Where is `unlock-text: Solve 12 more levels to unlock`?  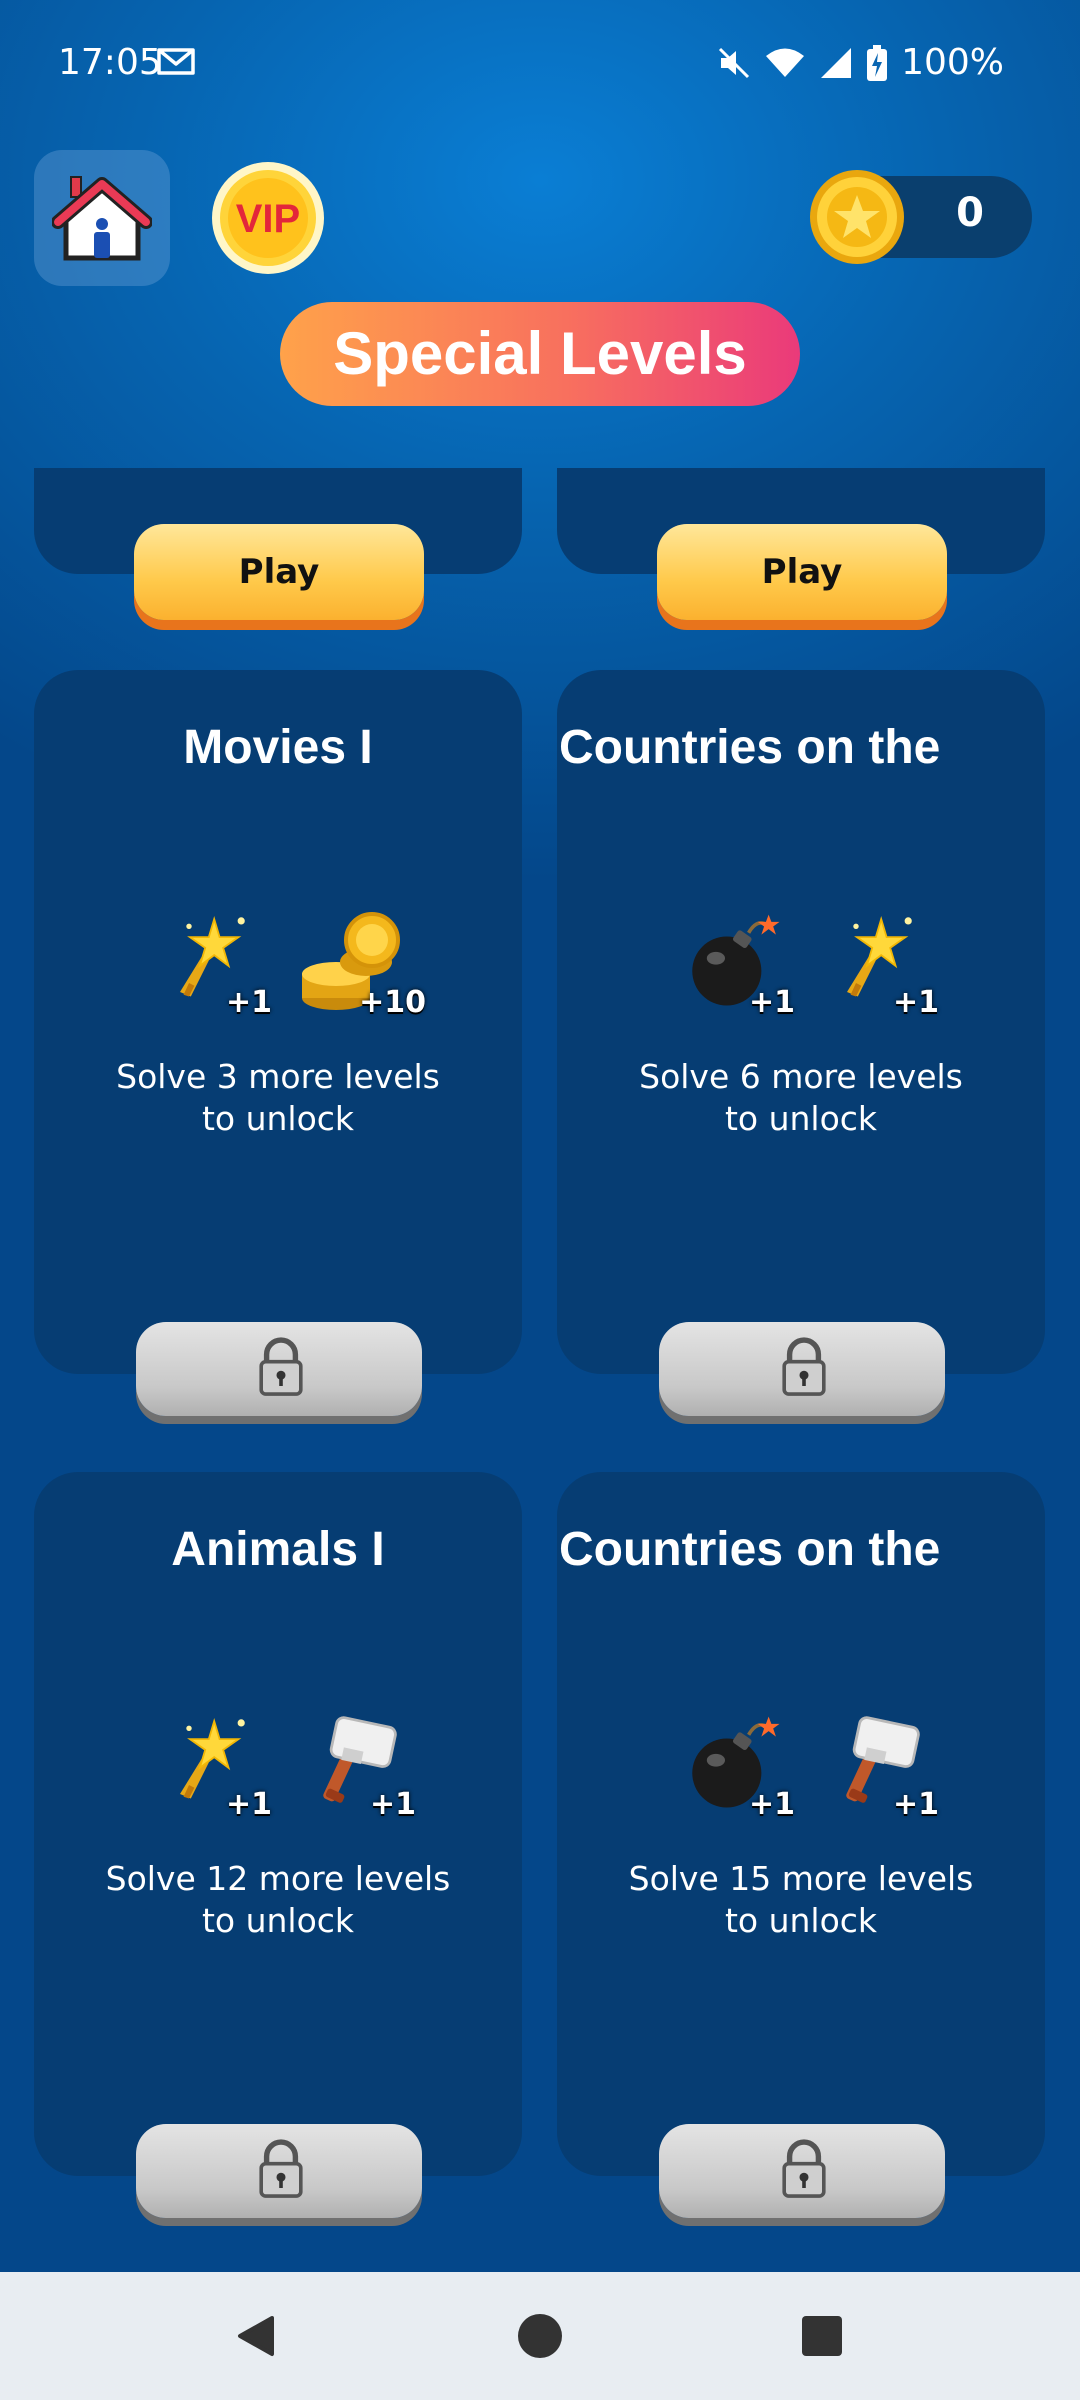
unlock-text: Solve 12 more levels to unlock is located at coordinates (278, 1900).